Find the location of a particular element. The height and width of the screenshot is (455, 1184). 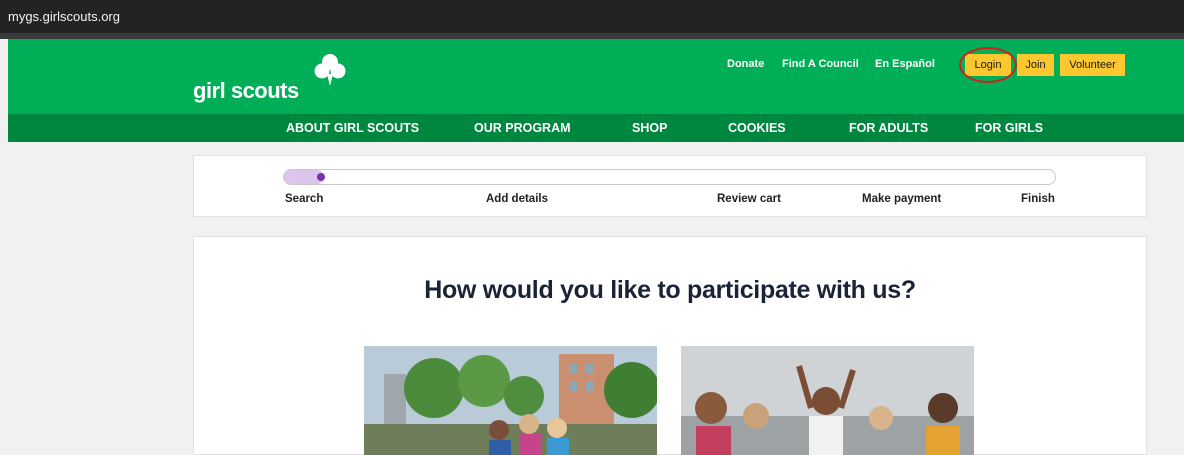

celebrating-girls-photo-icon is located at coordinates (827, 400).